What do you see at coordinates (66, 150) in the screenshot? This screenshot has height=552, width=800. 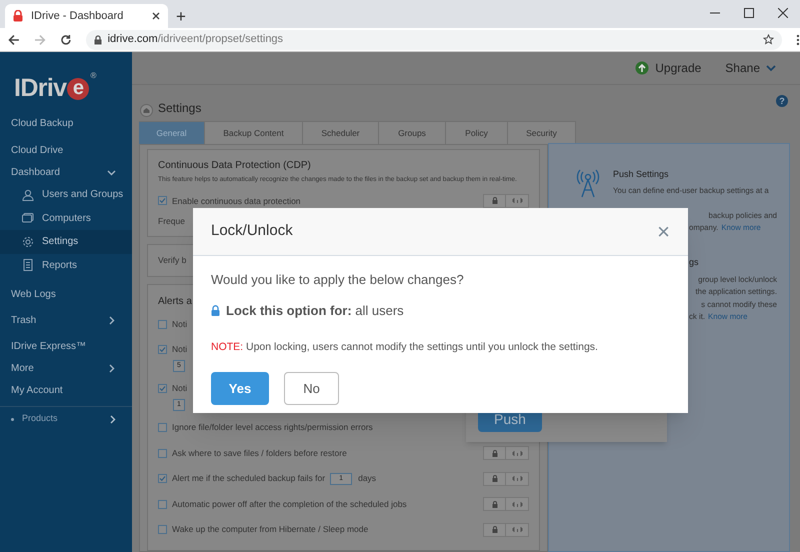 I see `sidebar-item: Cloud Drive` at bounding box center [66, 150].